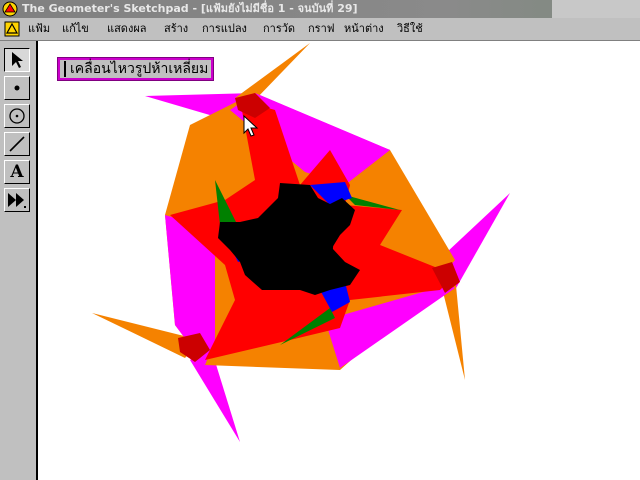 The image size is (640, 480). Describe the element at coordinates (75, 29) in the screenshot. I see `menu-edit: แก้ไข` at that location.